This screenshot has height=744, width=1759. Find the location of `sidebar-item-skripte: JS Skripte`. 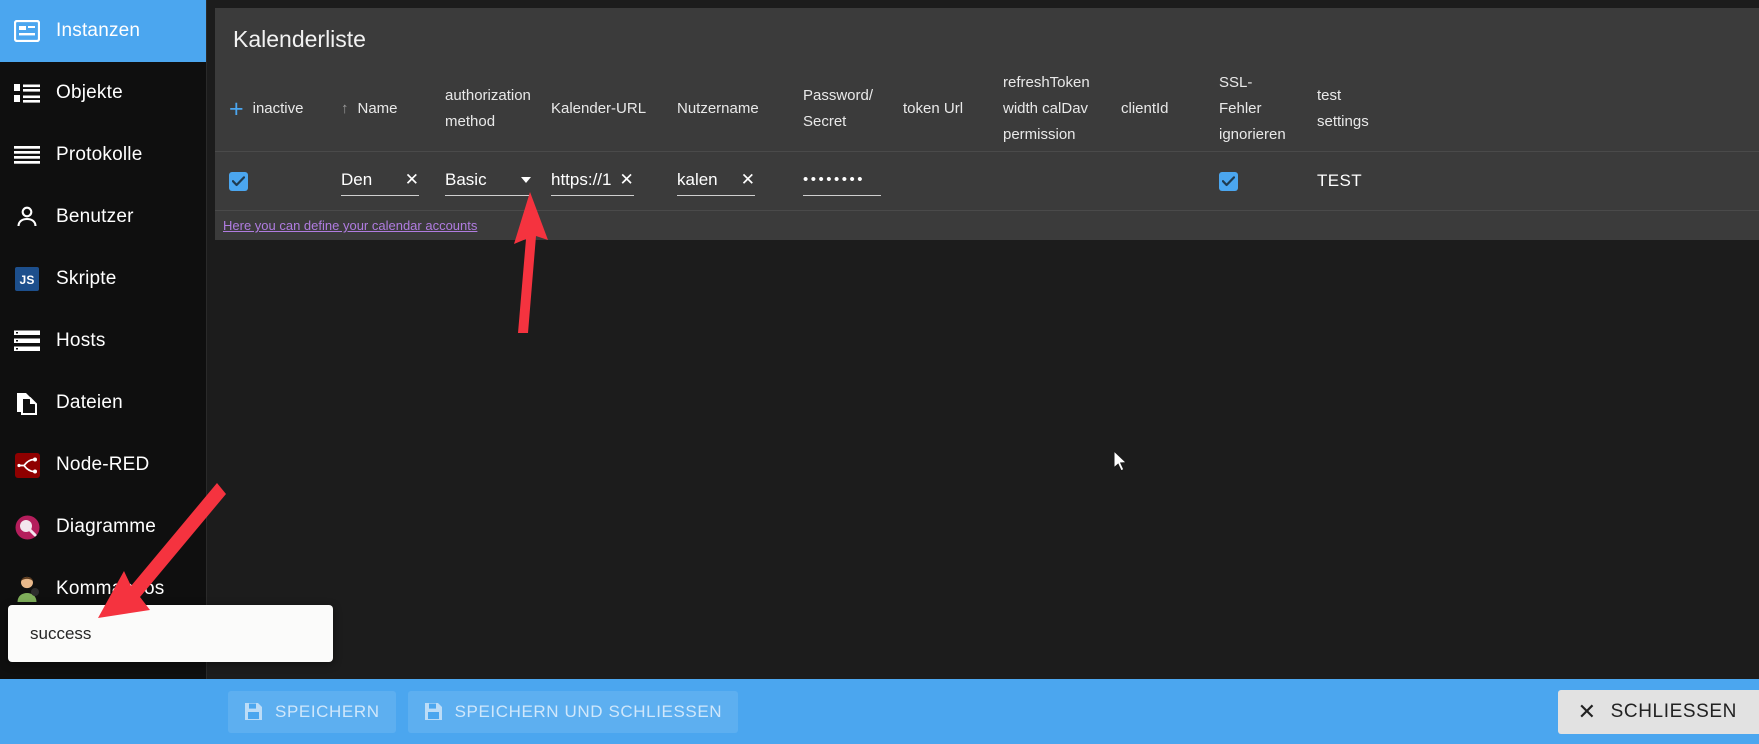

sidebar-item-skripte: JS Skripte is located at coordinates (103, 279).